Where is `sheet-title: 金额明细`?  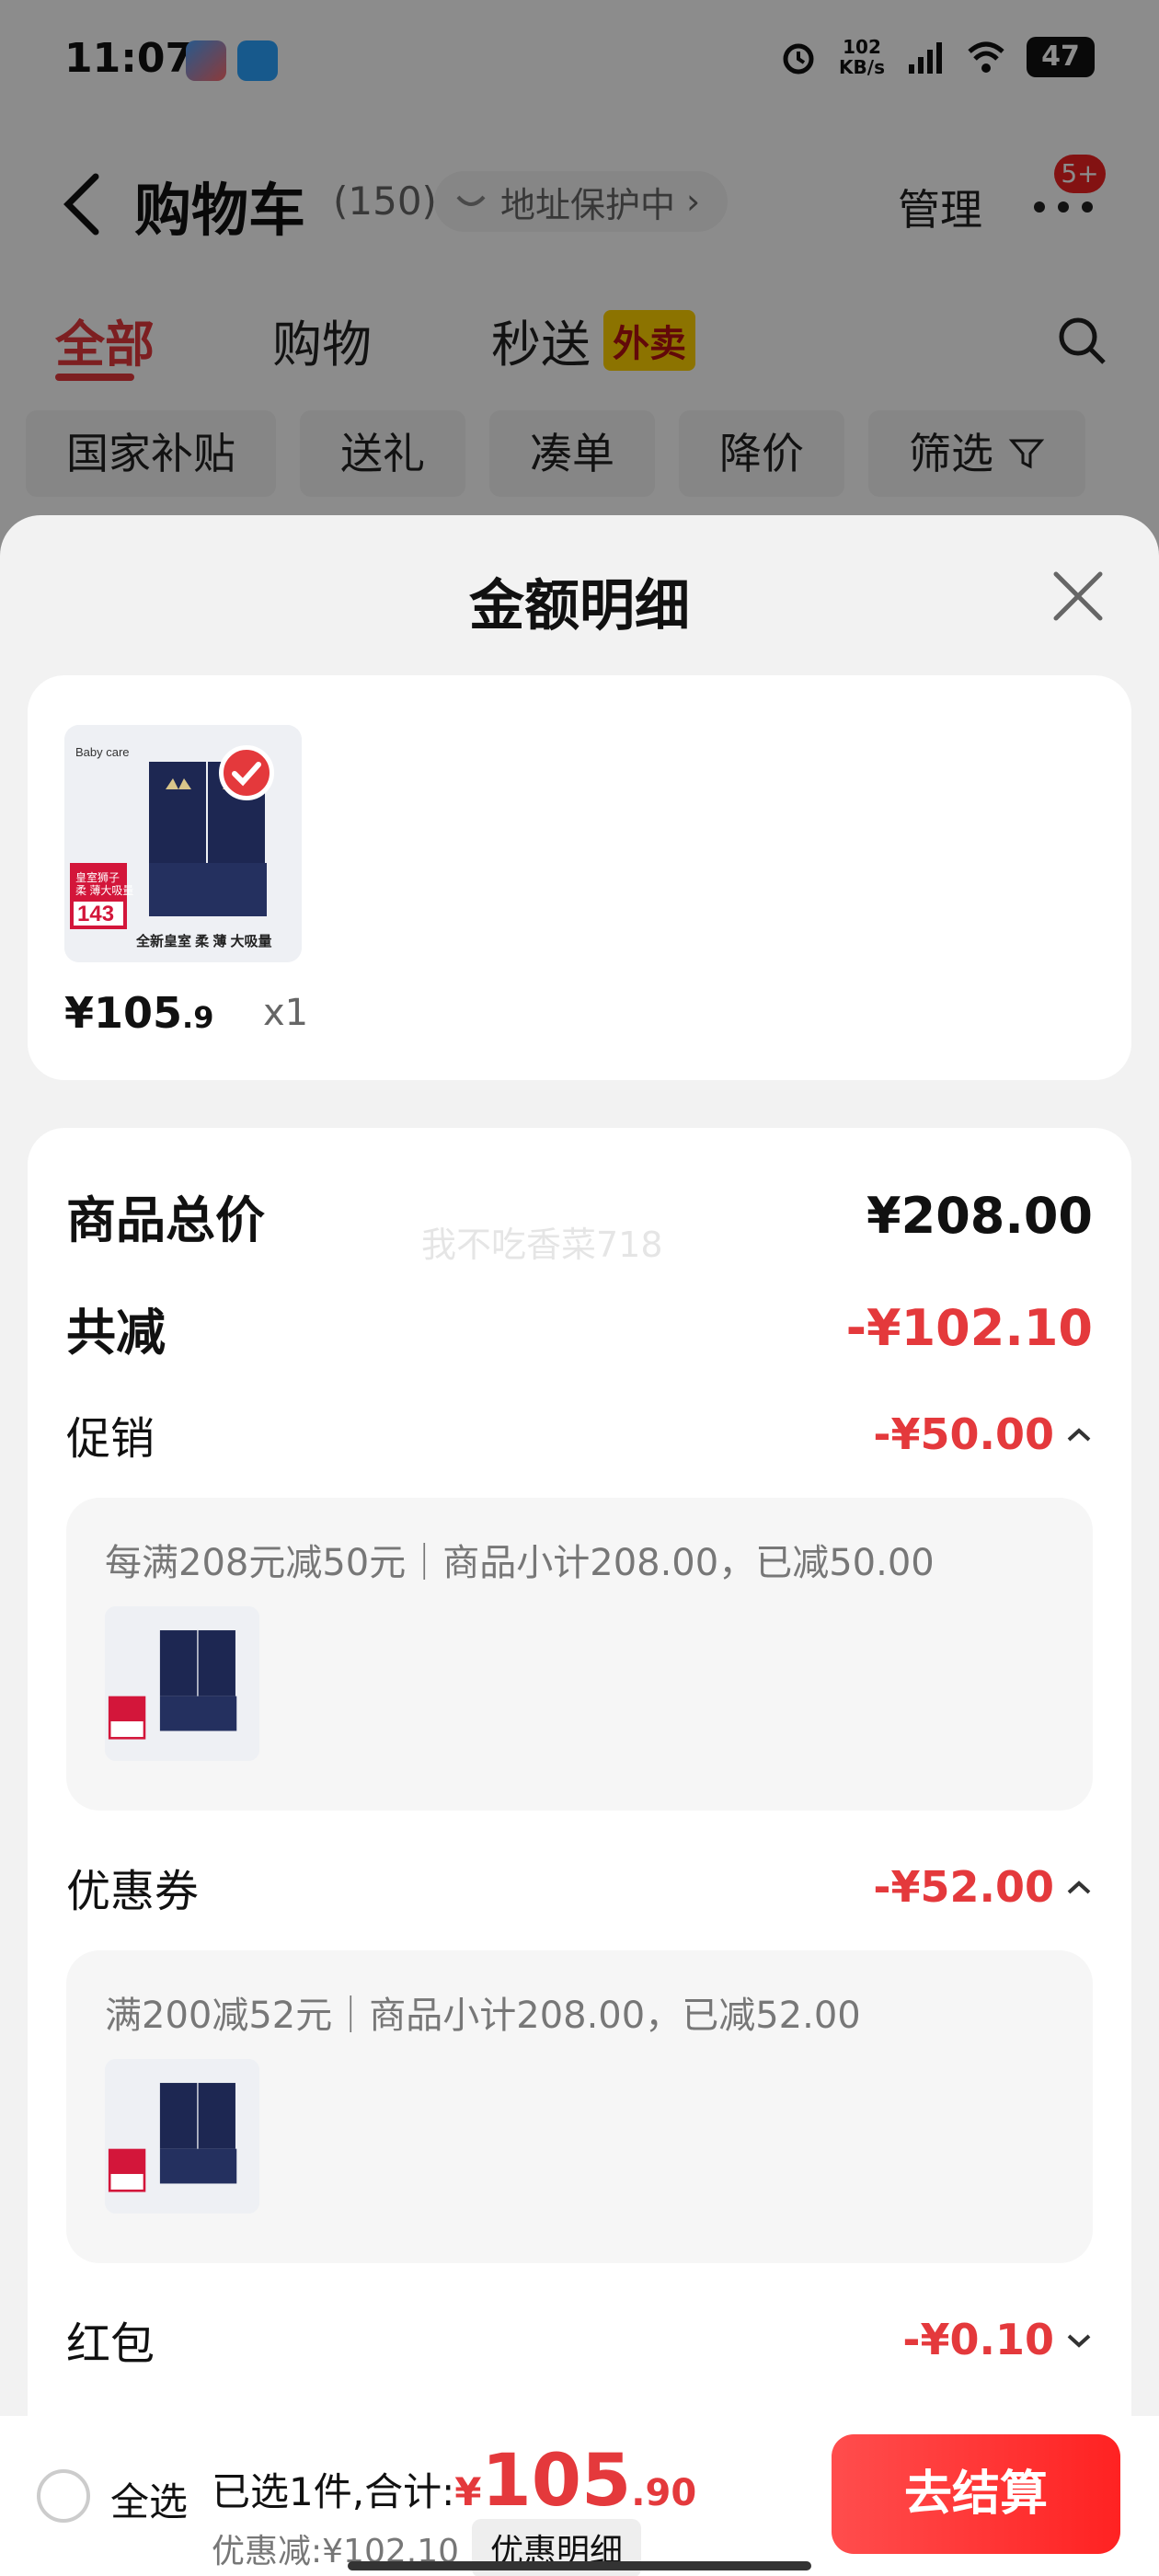
sheet-title: 金额明细 is located at coordinates (579, 606).